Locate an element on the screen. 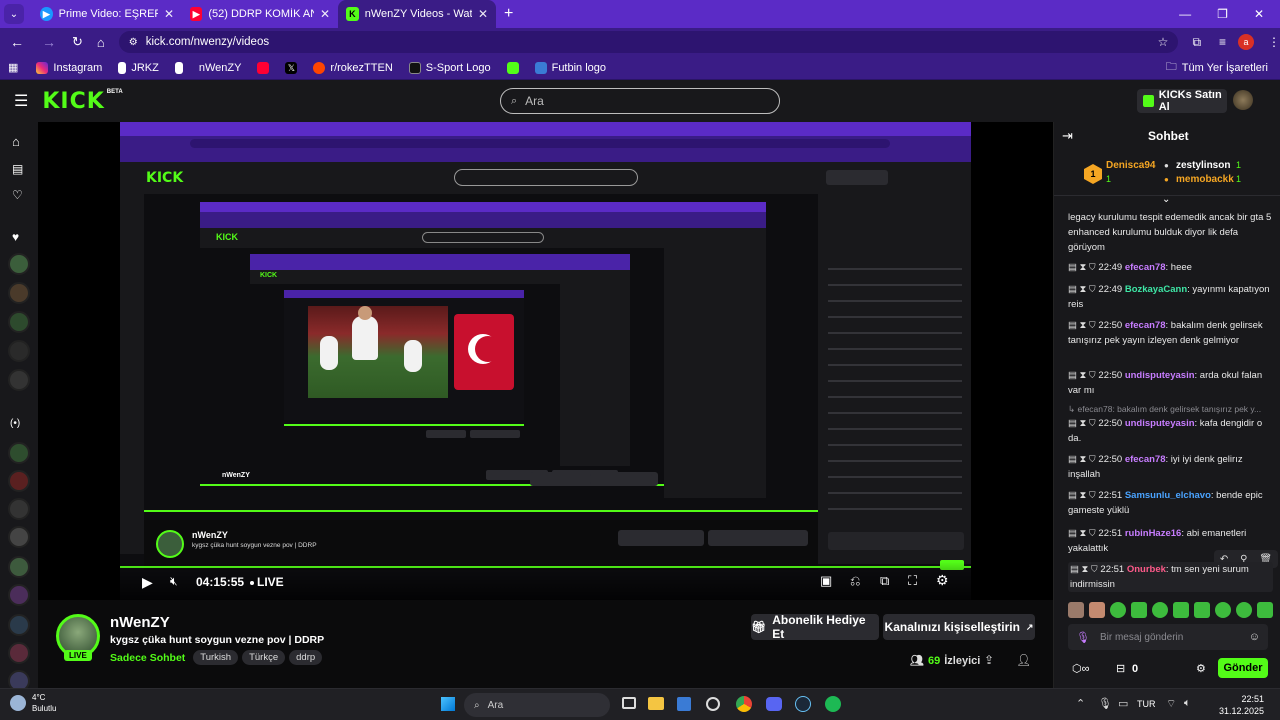 This screenshot has height=720, width=1280. profile-avatar: a is located at coordinates (1246, 42).